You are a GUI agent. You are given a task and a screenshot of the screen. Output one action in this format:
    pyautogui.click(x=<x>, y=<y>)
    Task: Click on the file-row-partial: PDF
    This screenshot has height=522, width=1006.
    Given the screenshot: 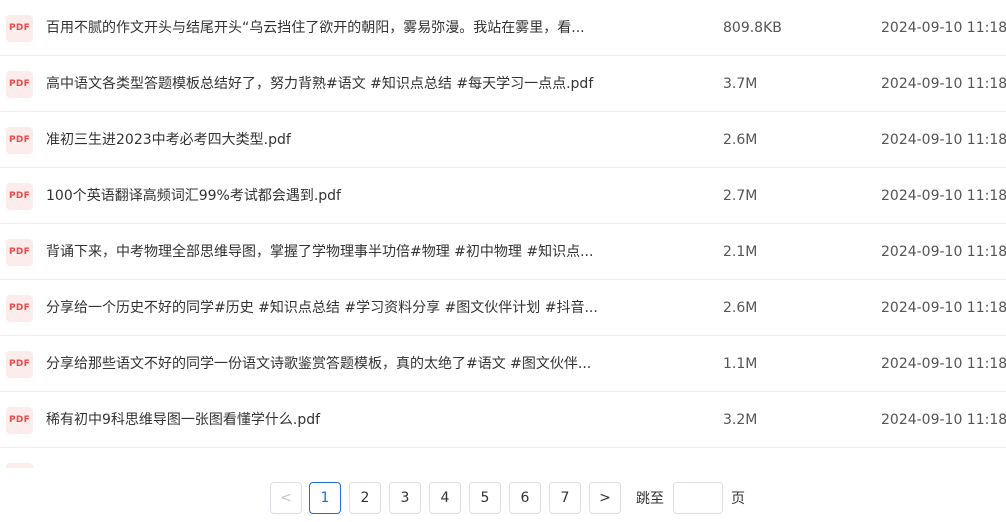 What is the action you would take?
    pyautogui.click(x=503, y=458)
    